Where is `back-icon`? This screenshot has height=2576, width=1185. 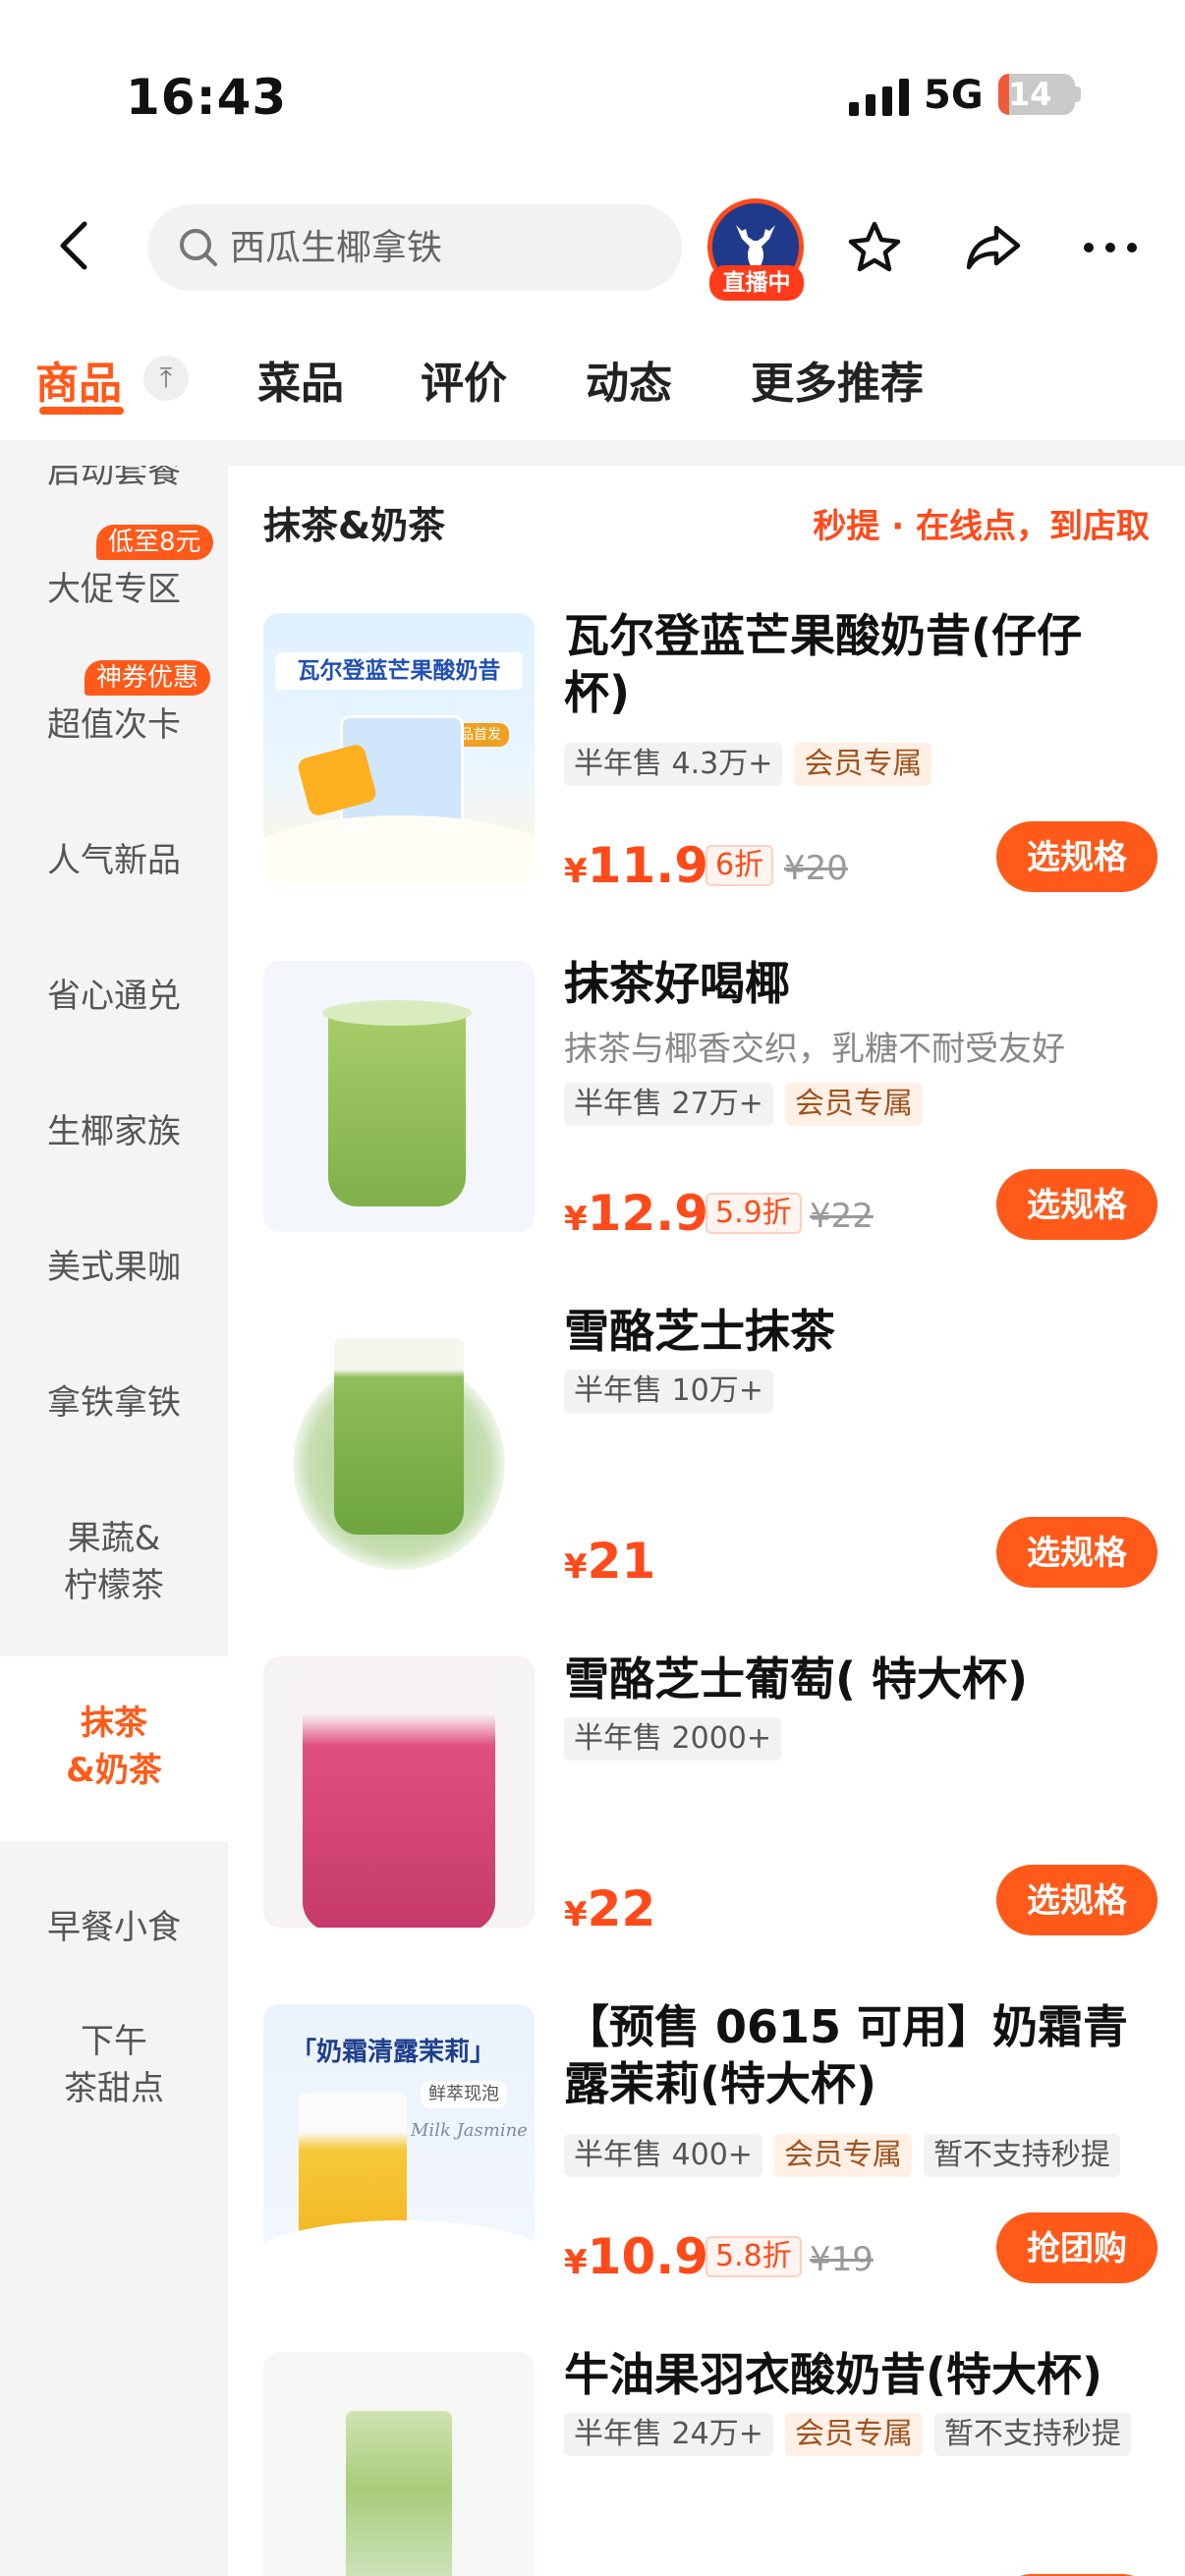
back-icon is located at coordinates (76, 245).